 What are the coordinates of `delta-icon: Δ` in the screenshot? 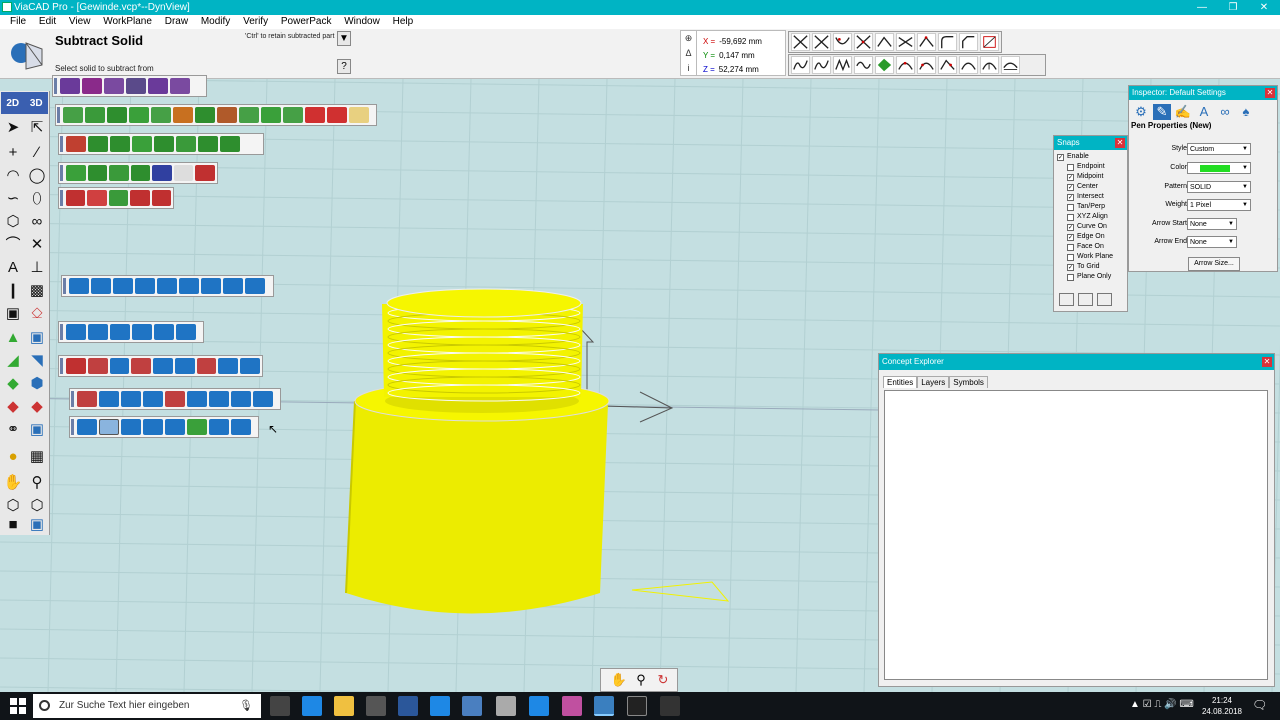 It's located at (689, 53).